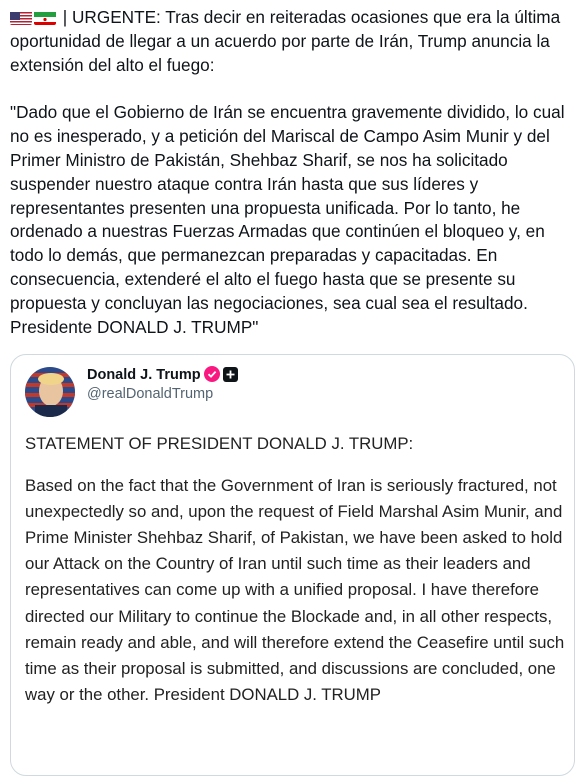 This screenshot has height=776, width=585. I want to click on government-badge-icon, so click(230, 376).